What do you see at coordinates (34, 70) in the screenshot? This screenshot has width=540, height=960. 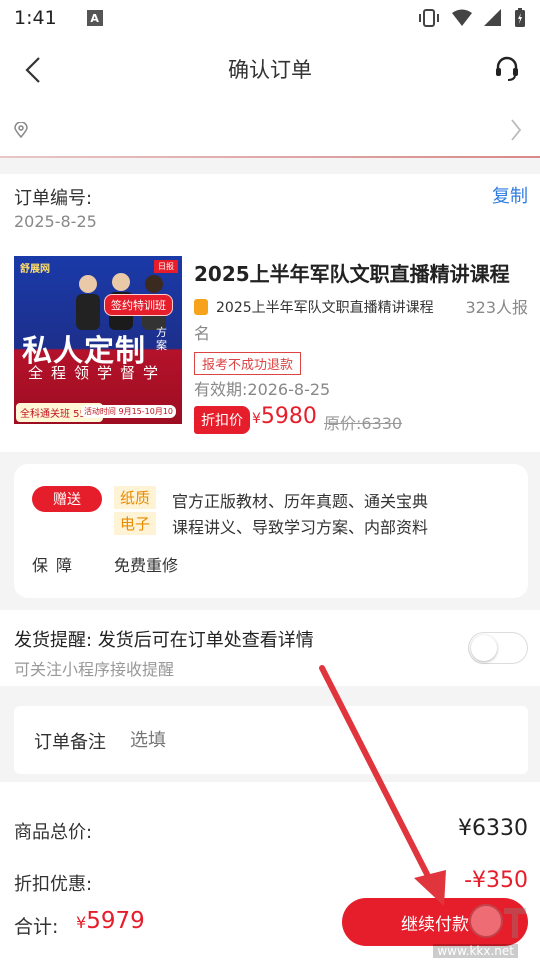 I see `back-icon` at bounding box center [34, 70].